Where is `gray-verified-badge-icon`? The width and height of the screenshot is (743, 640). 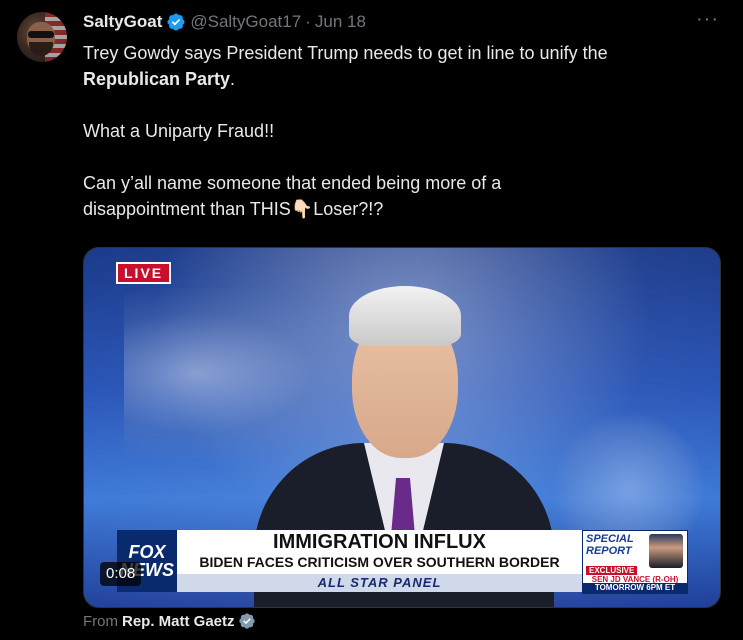
gray-verified-badge-icon is located at coordinates (247, 621).